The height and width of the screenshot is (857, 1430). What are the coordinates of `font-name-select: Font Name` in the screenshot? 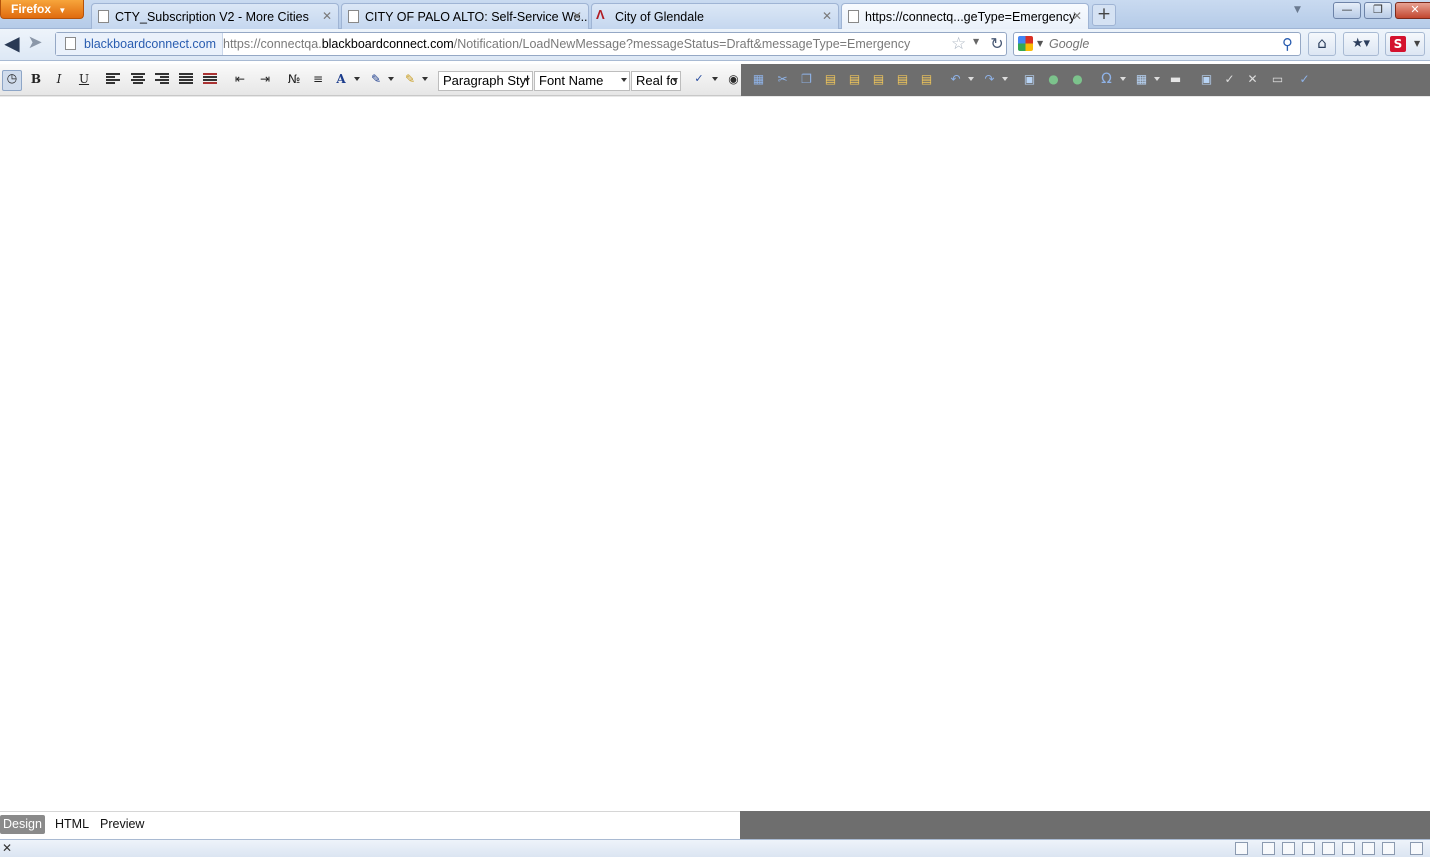 It's located at (582, 81).